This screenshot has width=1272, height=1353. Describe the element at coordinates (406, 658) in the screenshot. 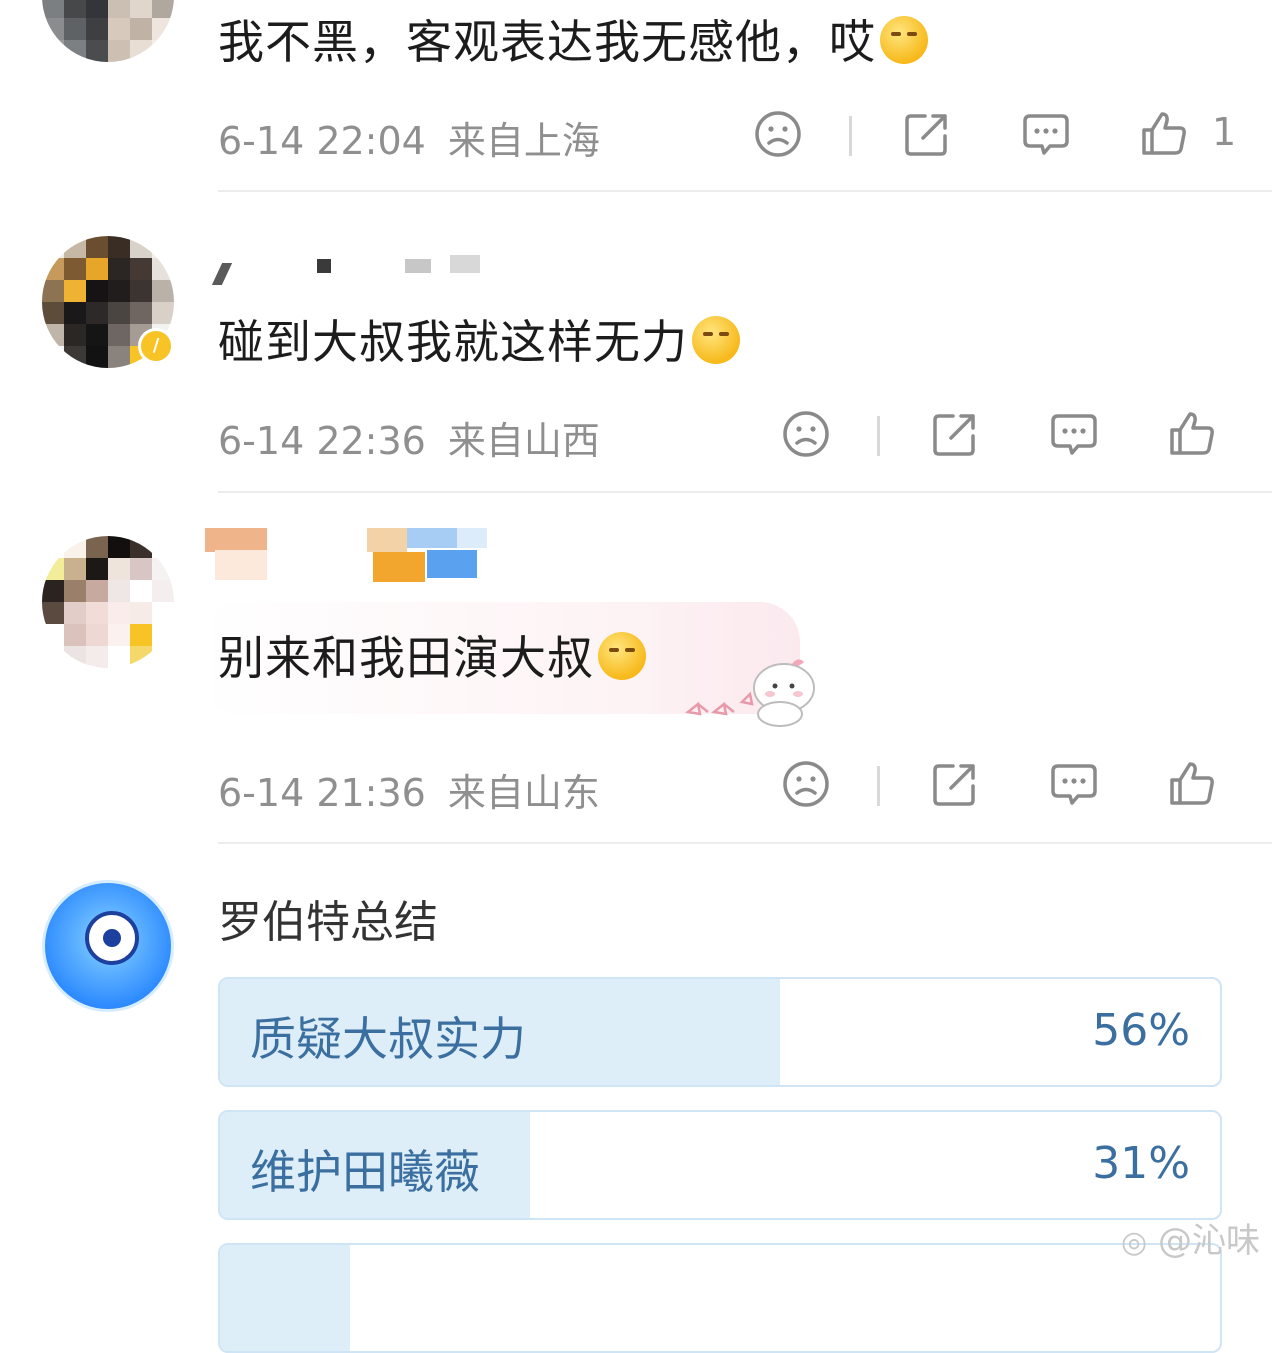

I see `comment-text-content: 别来和我田演大叔` at that location.